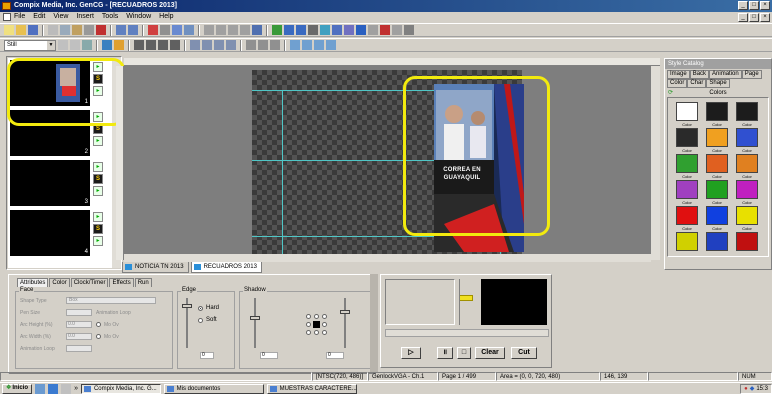 The height and width of the screenshot is (394, 772). I want to click on next-page-icon, so click(233, 30).